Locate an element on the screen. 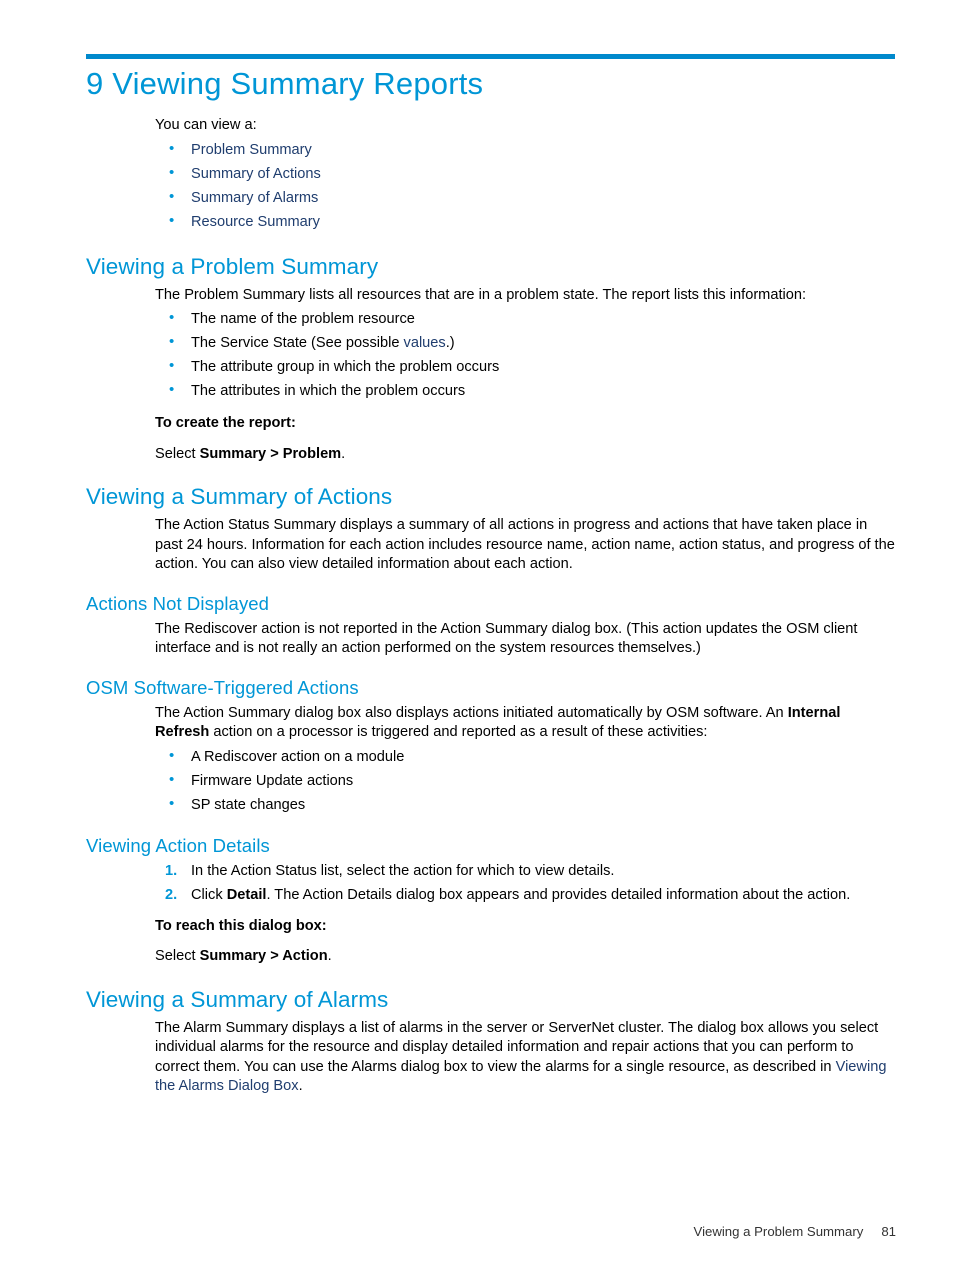  intro-item-label: Summary of Alarms is located at coordinates (255, 197).